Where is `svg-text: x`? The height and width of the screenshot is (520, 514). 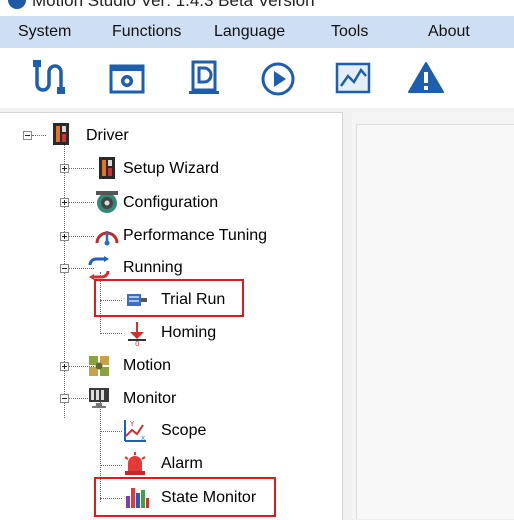
svg-text: x is located at coordinates (143, 438).